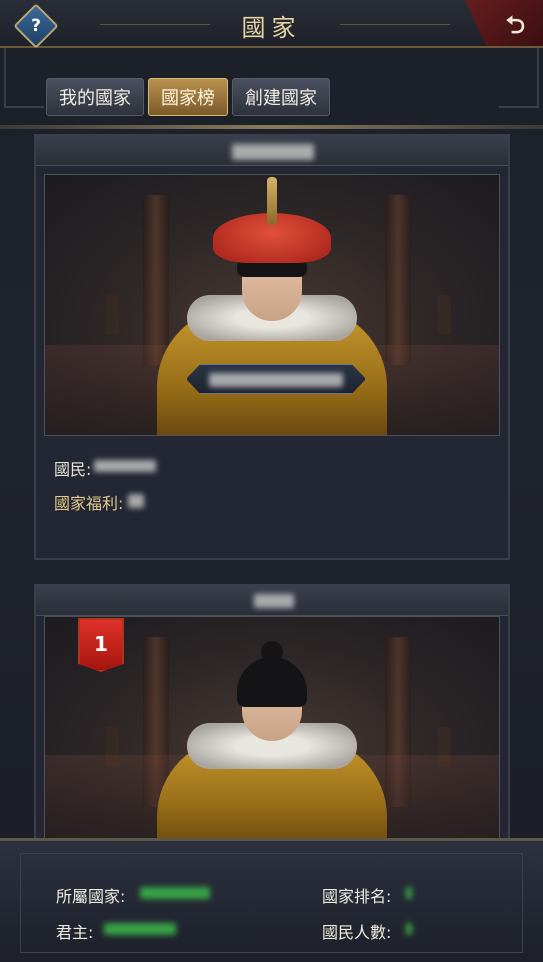 This screenshot has height=962, width=543. I want to click on palace-pillar, so click(398, 280).